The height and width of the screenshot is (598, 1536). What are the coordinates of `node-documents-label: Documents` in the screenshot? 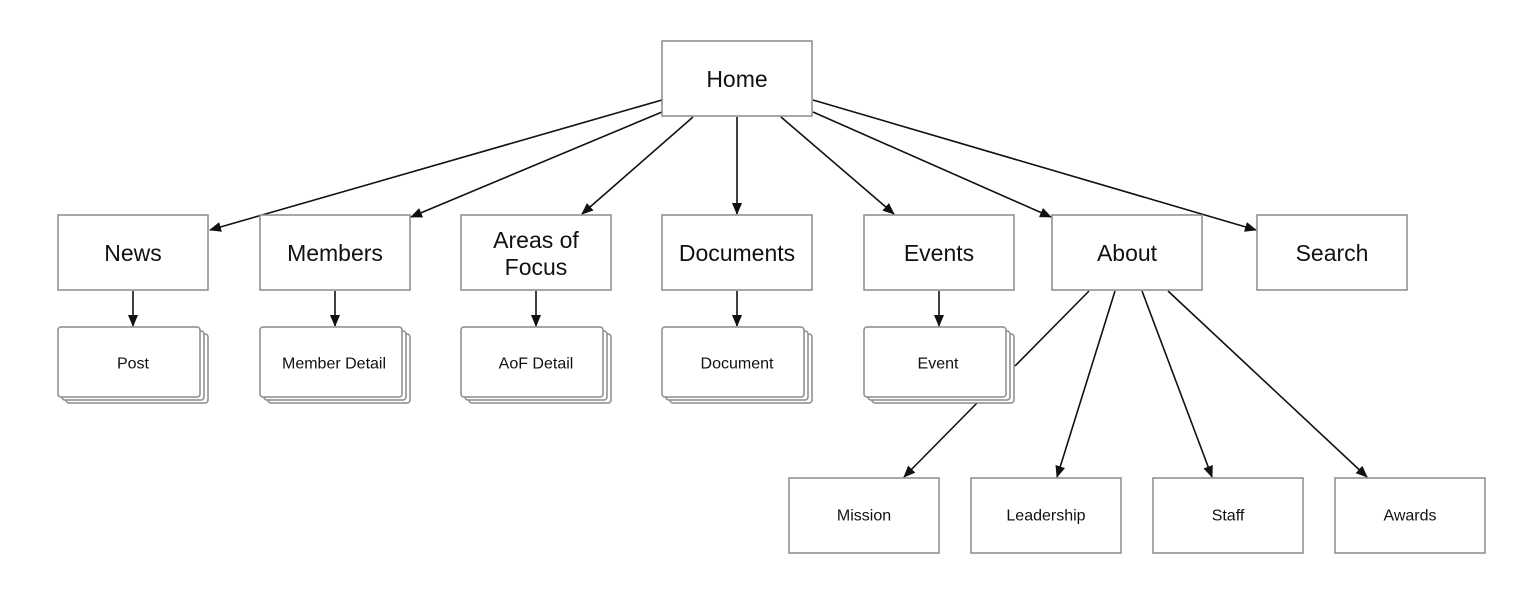 It's located at (737, 253).